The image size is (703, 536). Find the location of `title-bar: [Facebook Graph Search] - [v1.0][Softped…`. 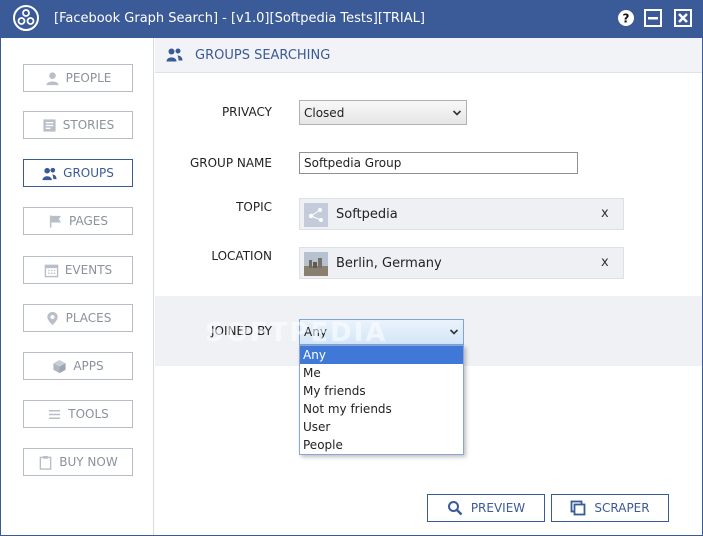

title-bar: [Facebook Graph Search] - [v1.0][Softped… is located at coordinates (351, 19).